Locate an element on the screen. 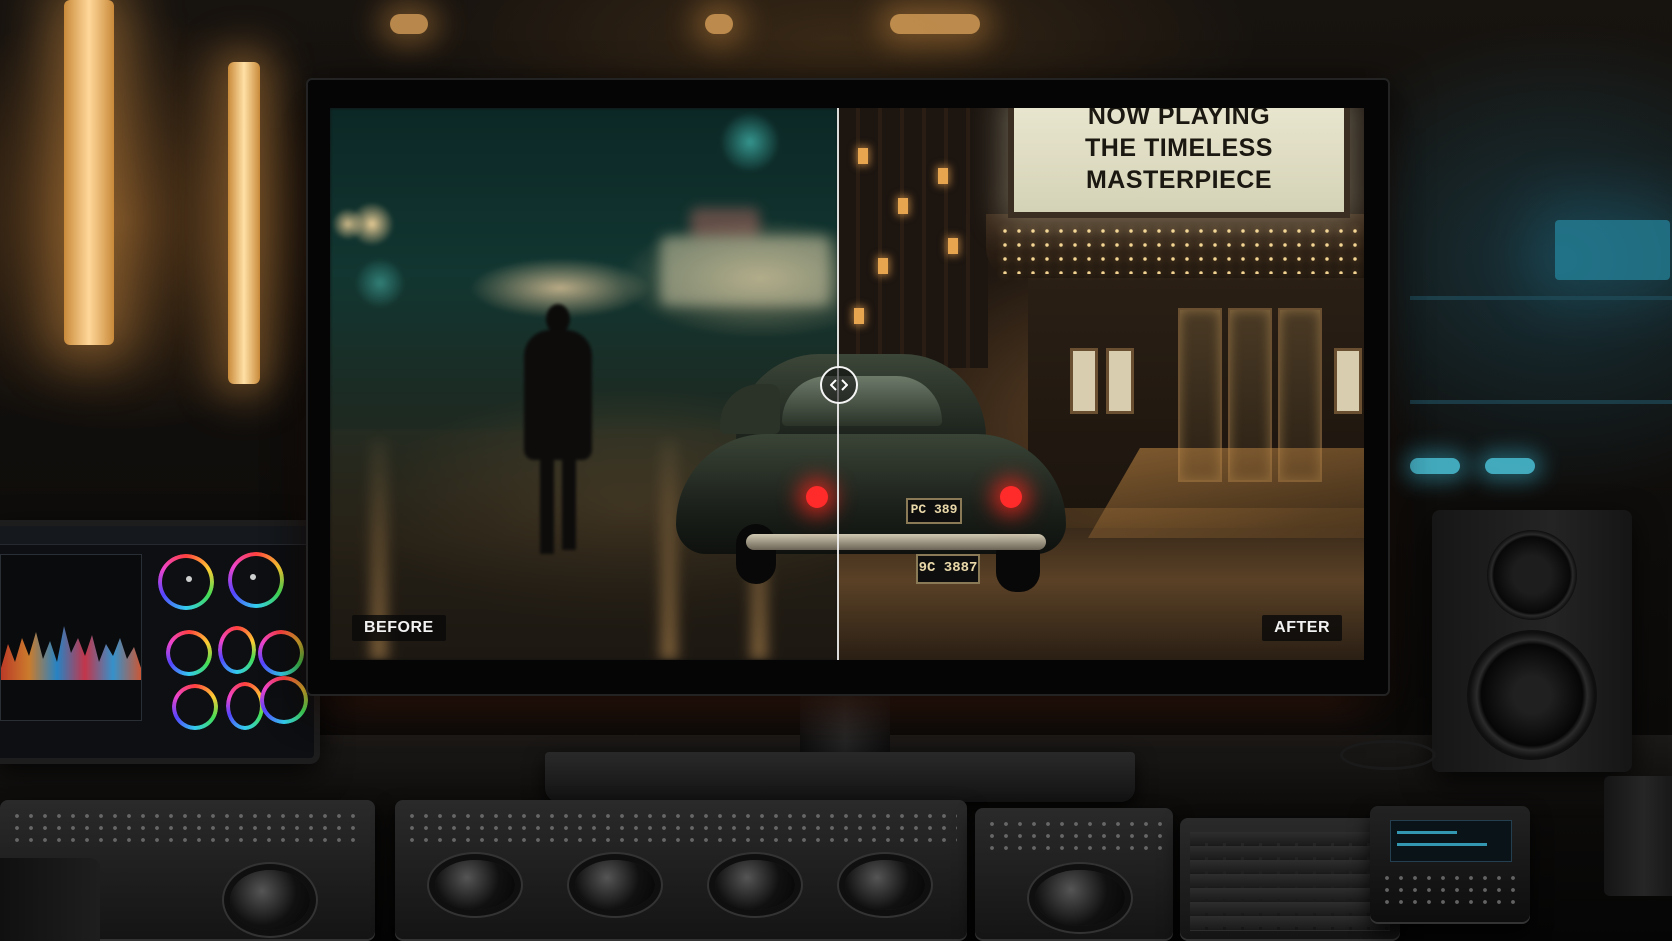 Image resolution: width=1672 pixels, height=941 pixels. speaker-woofer is located at coordinates (1532, 695).